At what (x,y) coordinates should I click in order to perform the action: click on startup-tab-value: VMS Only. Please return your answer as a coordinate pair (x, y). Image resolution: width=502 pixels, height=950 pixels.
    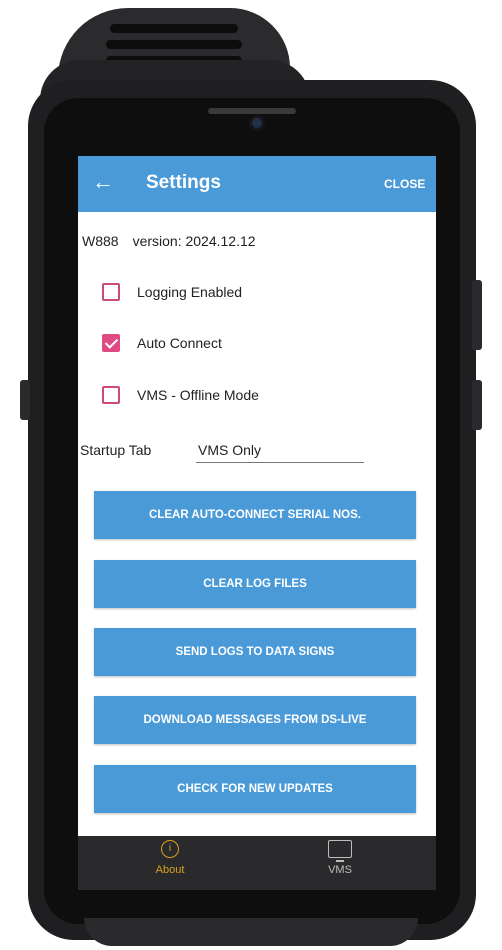
    Looking at the image, I should click on (230, 450).